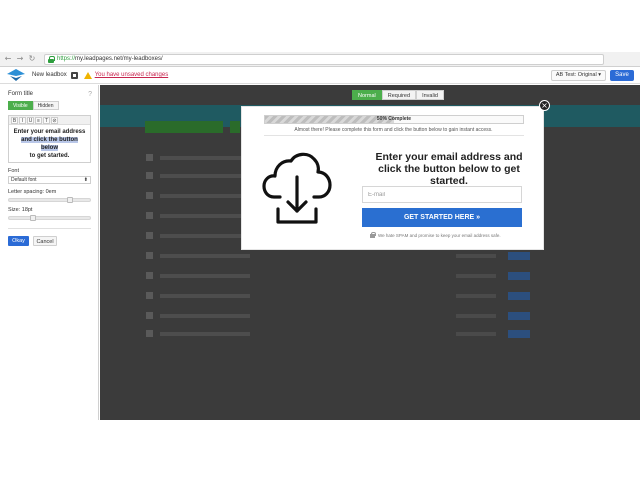  I want to click on back-icon: ←, so click(8, 59).